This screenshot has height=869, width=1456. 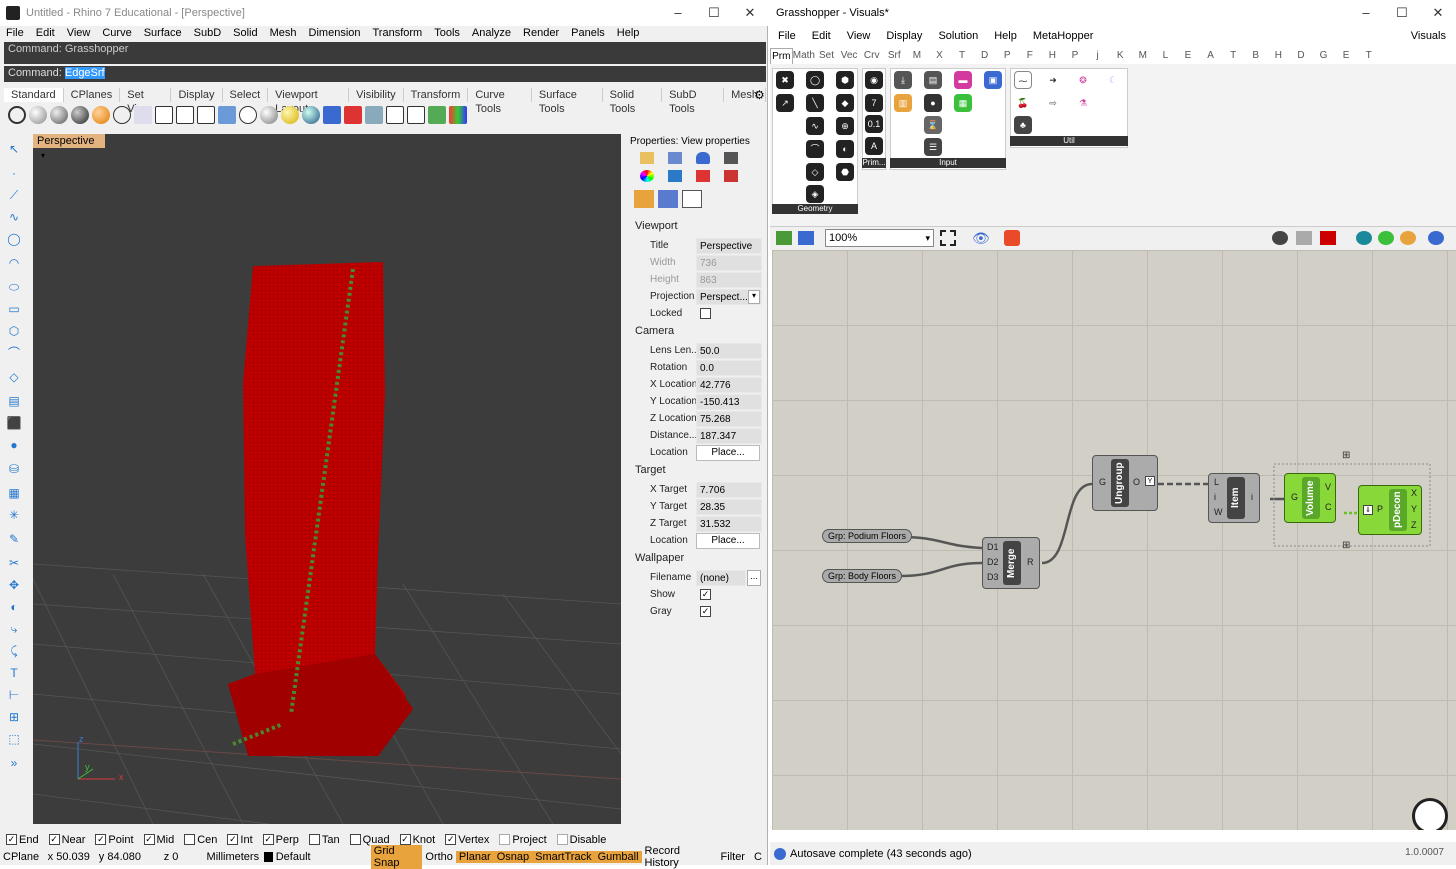 I want to click on gray-checkbox: ✓, so click(x=705, y=611).